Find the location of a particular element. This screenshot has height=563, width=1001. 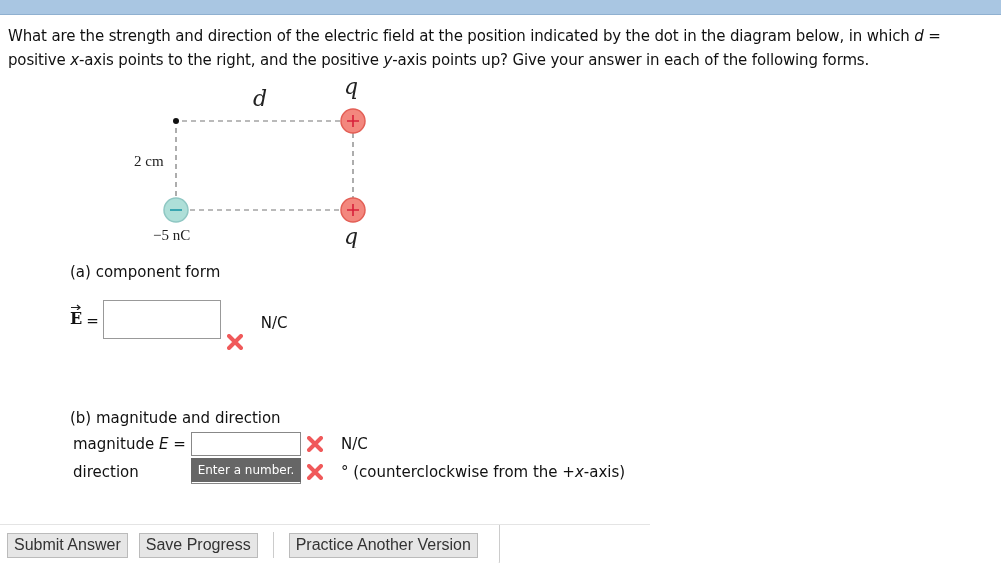

position-dot is located at coordinates (176, 121).